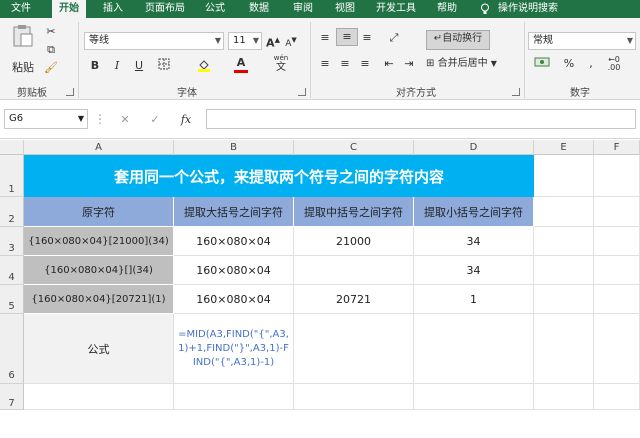  Describe the element at coordinates (474, 212) in the screenshot. I see `header-cell: 提取小括号之间字符` at that location.